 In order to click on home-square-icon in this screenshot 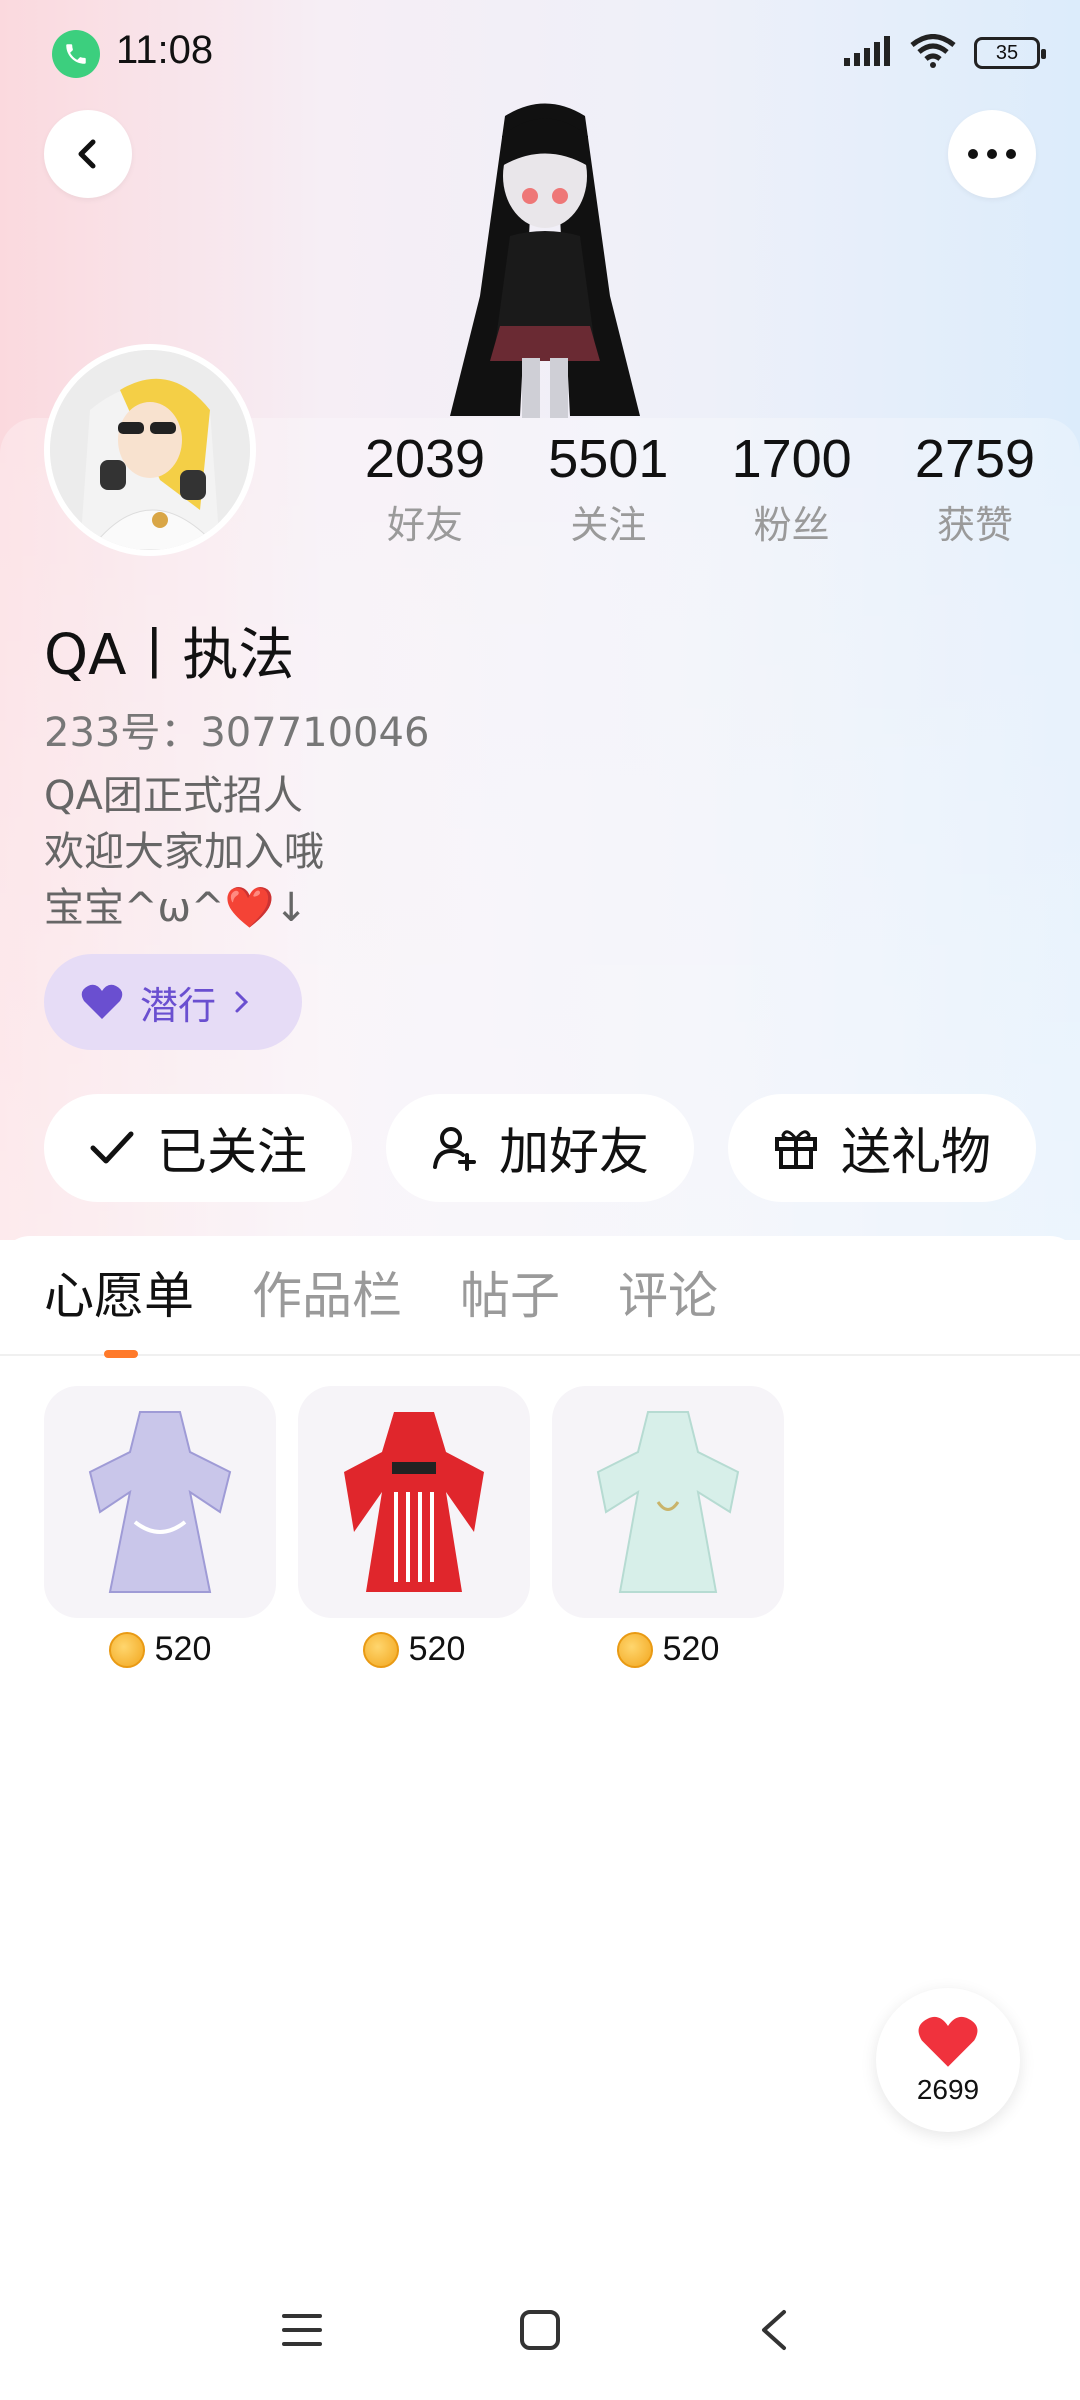, I will do `click(540, 2330)`.